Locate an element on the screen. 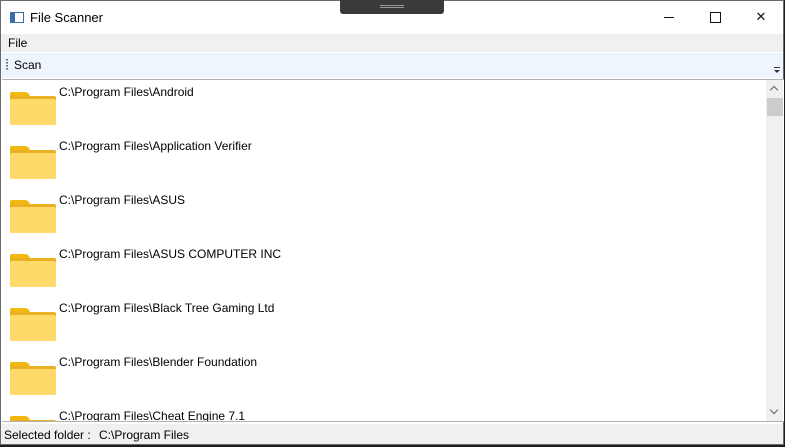 The height and width of the screenshot is (447, 785). app-window-icon is located at coordinates (17, 17).